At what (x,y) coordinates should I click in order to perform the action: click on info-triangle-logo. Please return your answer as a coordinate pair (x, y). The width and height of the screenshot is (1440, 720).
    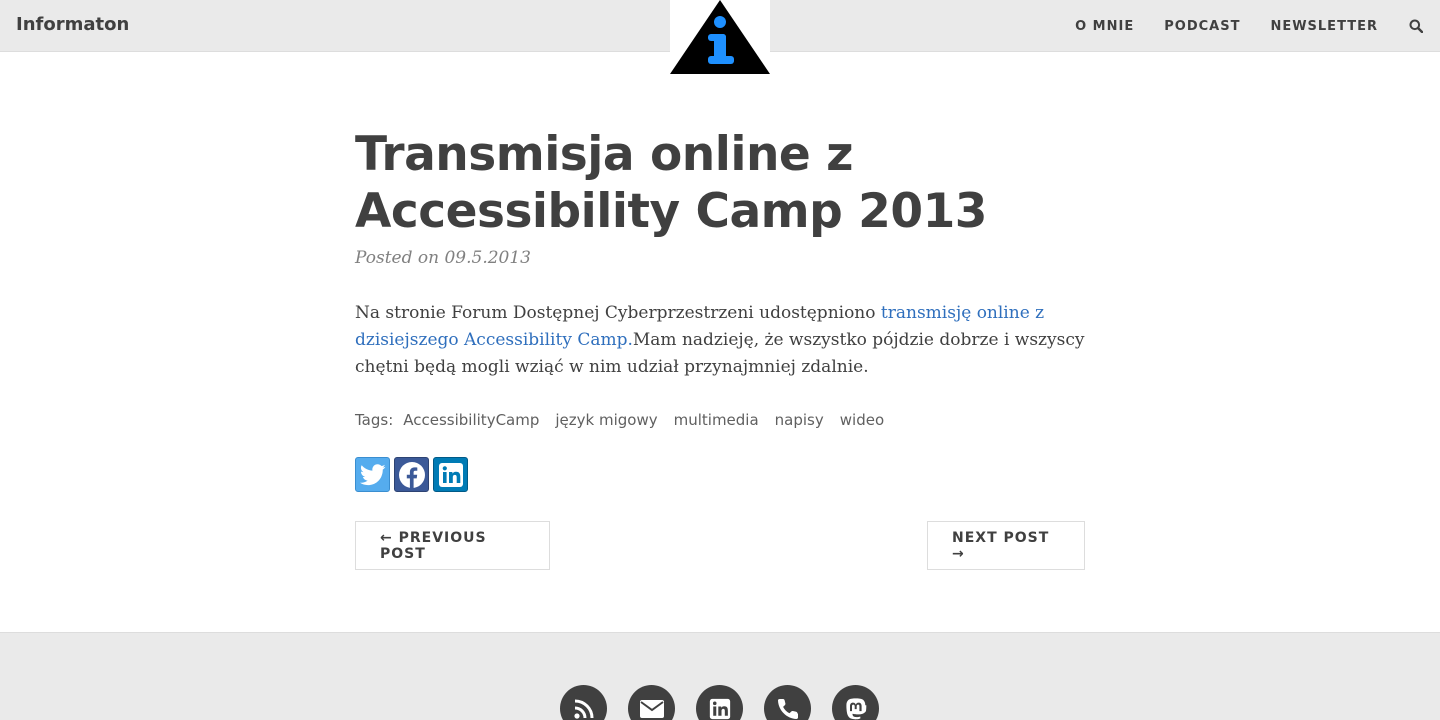
    Looking at the image, I should click on (720, 37).